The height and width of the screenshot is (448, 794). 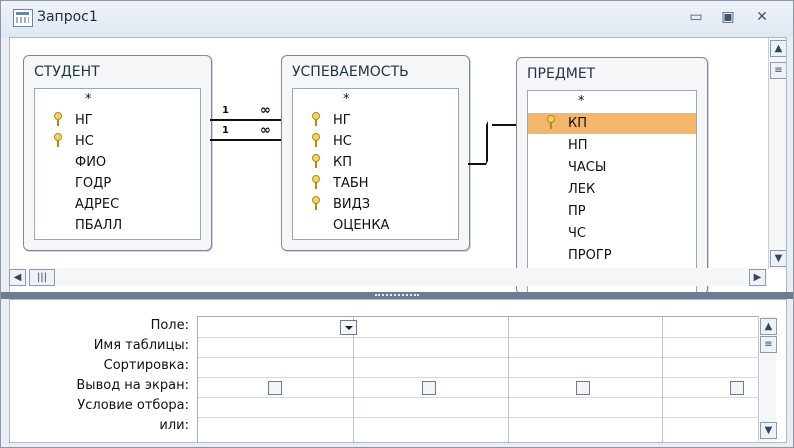 What do you see at coordinates (141, 345) in the screenshot?
I see `row-label-table: Имя таблицы:` at bounding box center [141, 345].